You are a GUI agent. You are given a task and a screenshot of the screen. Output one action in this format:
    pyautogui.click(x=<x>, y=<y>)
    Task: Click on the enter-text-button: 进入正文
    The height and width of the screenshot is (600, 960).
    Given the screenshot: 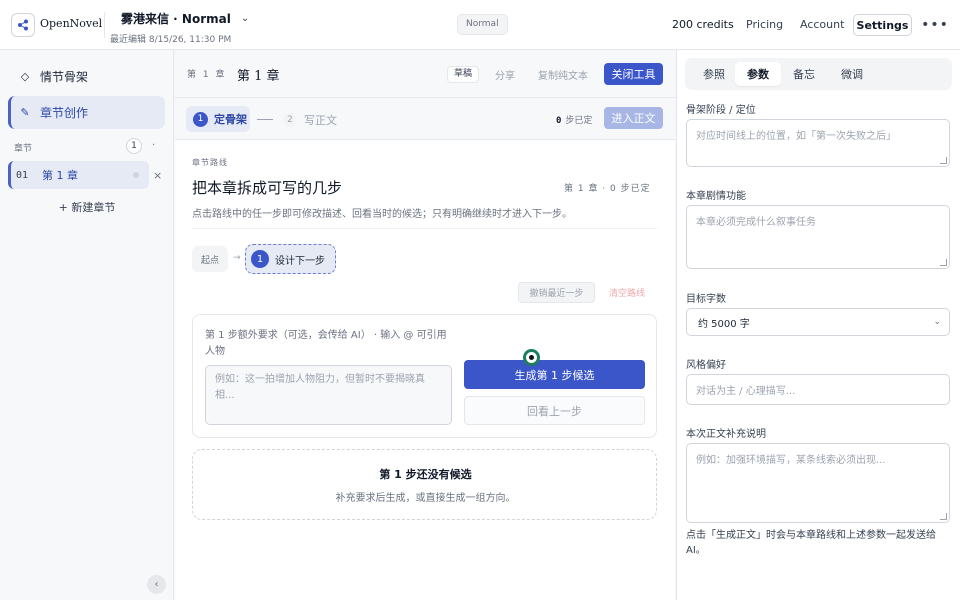 What is the action you would take?
    pyautogui.click(x=633, y=118)
    